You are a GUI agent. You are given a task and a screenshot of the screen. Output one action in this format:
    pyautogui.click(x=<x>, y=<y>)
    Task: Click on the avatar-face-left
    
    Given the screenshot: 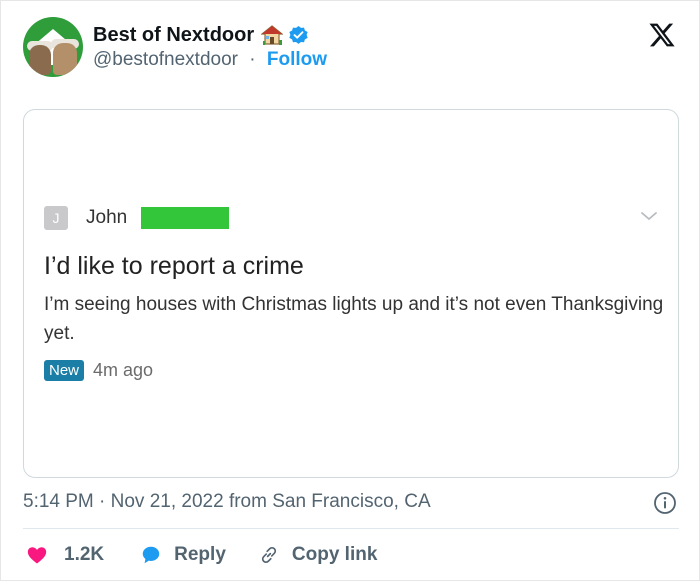 What is the action you would take?
    pyautogui.click(x=40, y=60)
    